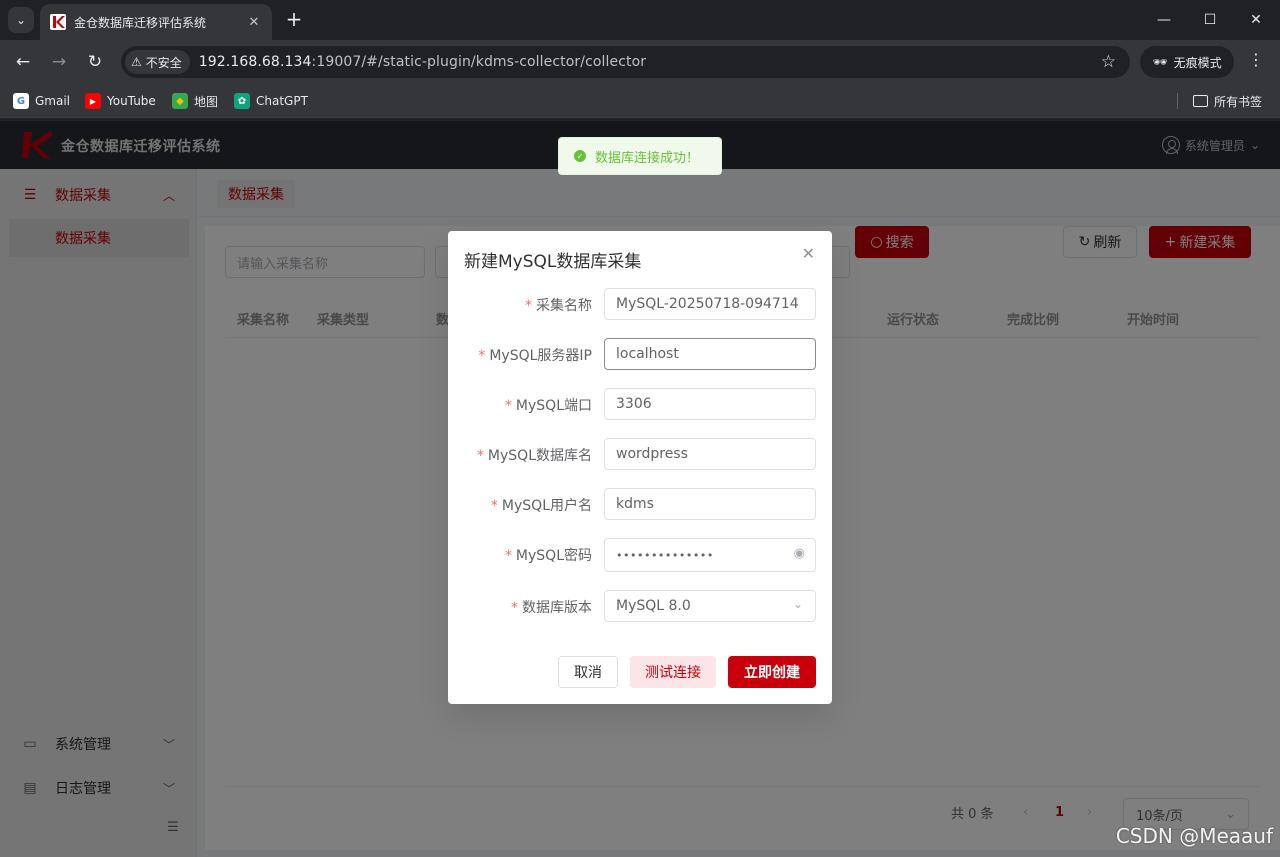 This screenshot has height=857, width=1280. What do you see at coordinates (548, 556) in the screenshot?
I see `field-label: * MySQL密码` at bounding box center [548, 556].